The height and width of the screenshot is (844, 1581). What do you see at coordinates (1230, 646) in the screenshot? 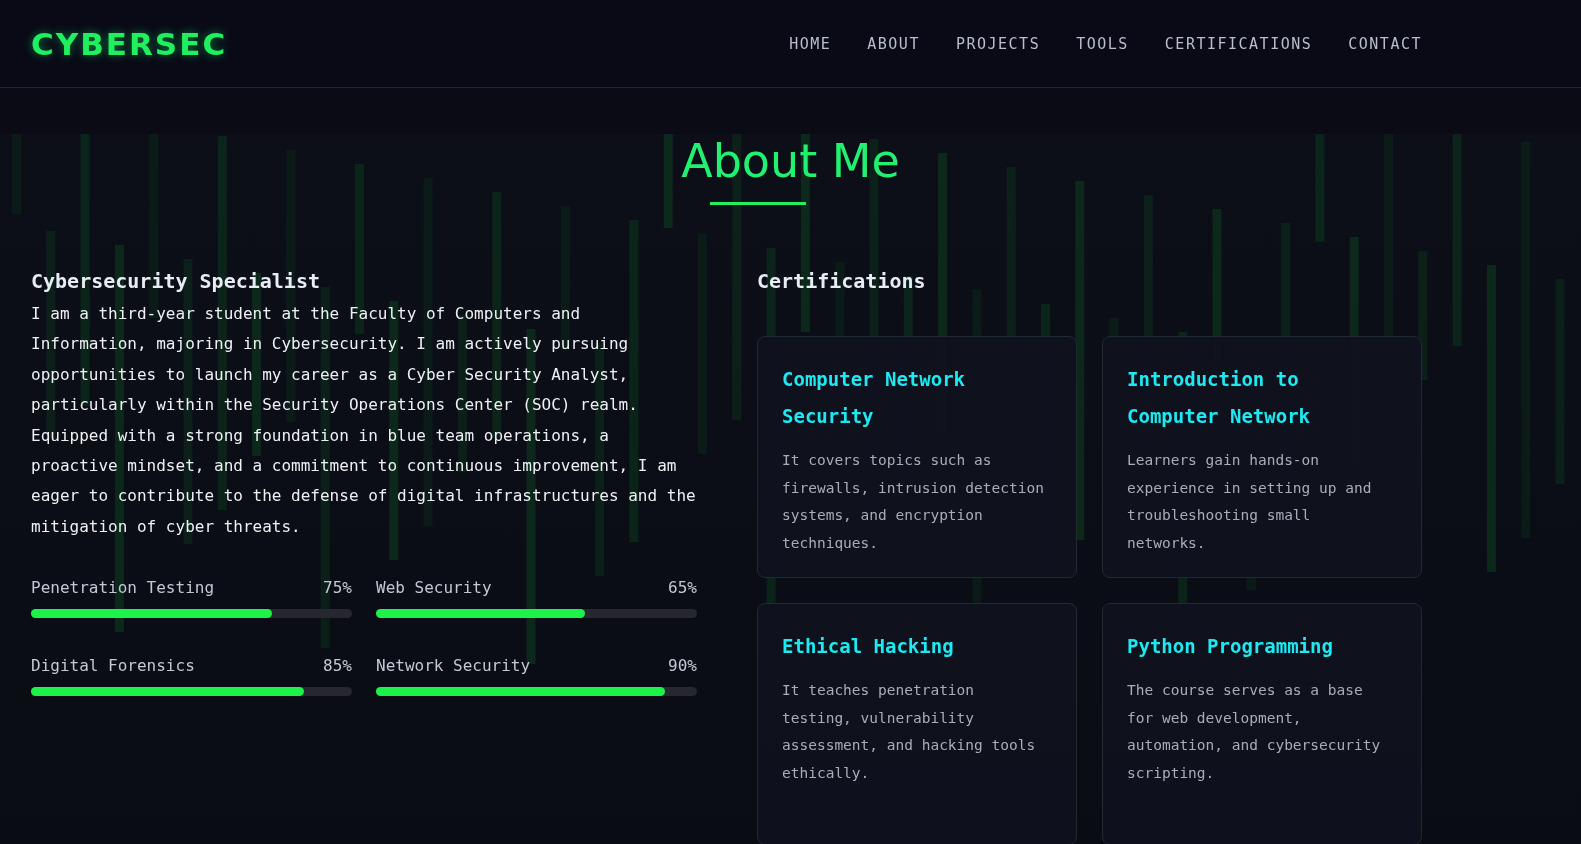
I see `card-title: Python Programming` at bounding box center [1230, 646].